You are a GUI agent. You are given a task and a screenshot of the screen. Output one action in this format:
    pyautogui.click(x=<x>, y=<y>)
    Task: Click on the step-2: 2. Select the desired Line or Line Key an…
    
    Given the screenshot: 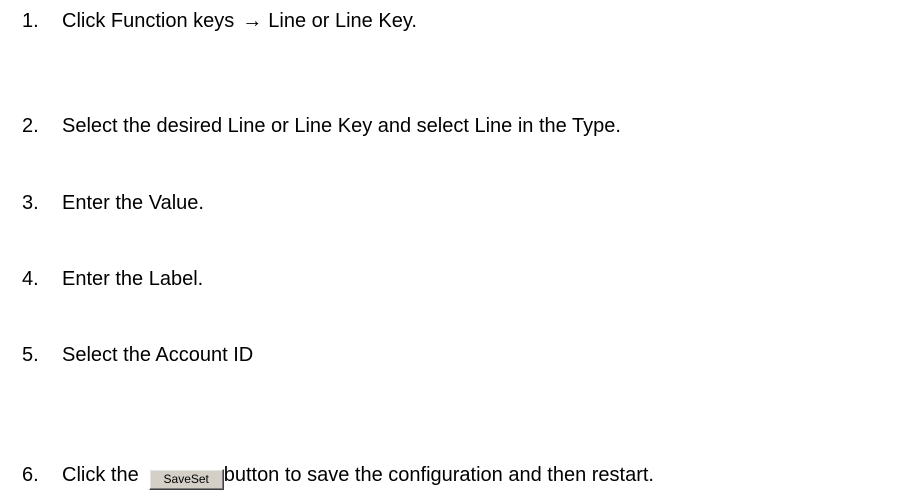 What is the action you would take?
    pyautogui.click(x=321, y=126)
    